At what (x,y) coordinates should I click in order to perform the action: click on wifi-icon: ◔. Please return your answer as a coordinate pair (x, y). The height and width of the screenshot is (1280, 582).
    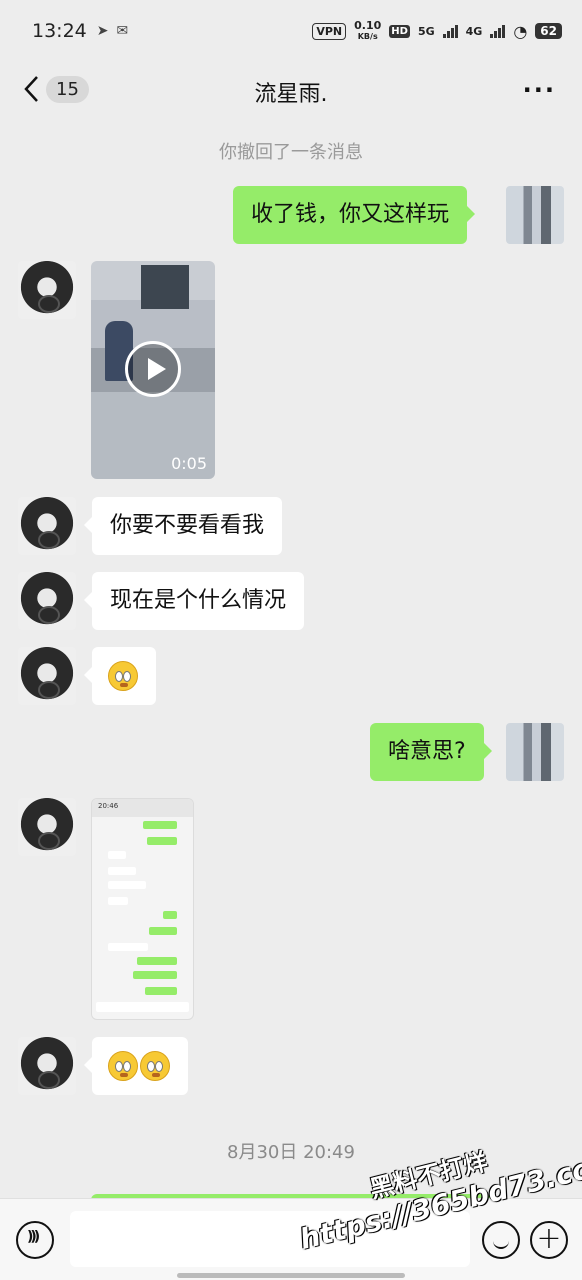
    Looking at the image, I should click on (520, 31).